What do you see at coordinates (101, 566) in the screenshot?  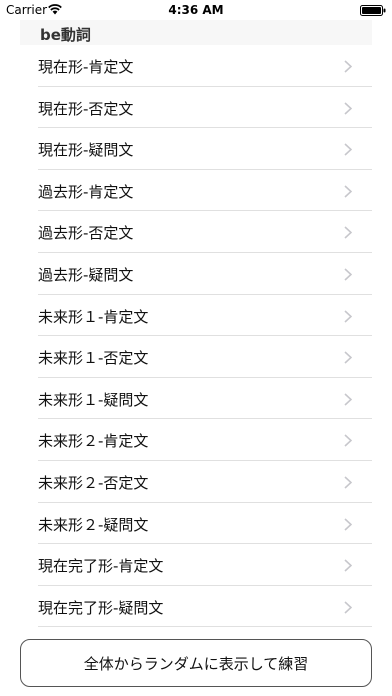 I see `list-item-label: 現在完了形-肯定文` at bounding box center [101, 566].